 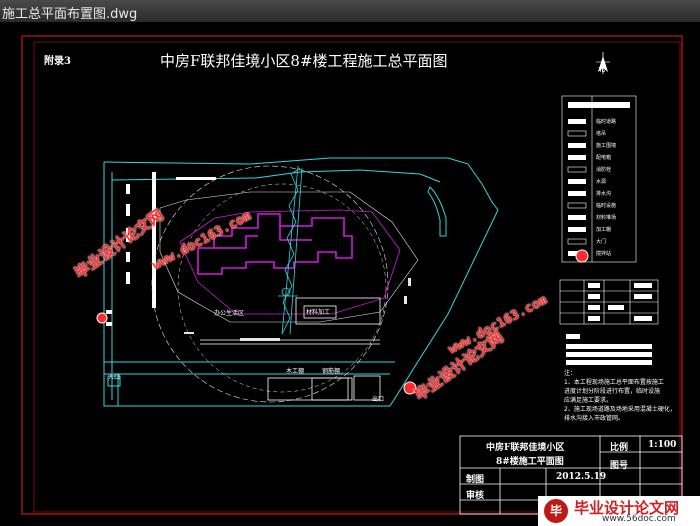 I want to click on crane-radius-inner, so click(x=282, y=288).